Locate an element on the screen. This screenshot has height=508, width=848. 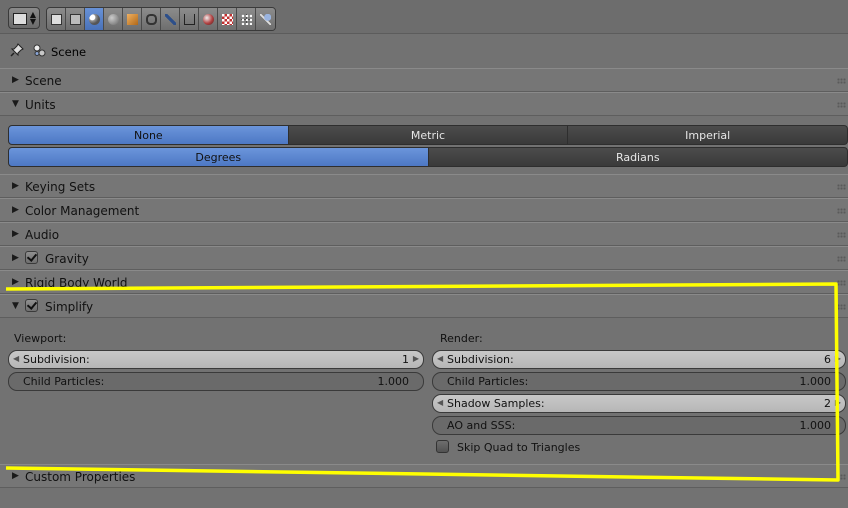
panel-audio-header: ▶ Audio is located at coordinates (424, 234).